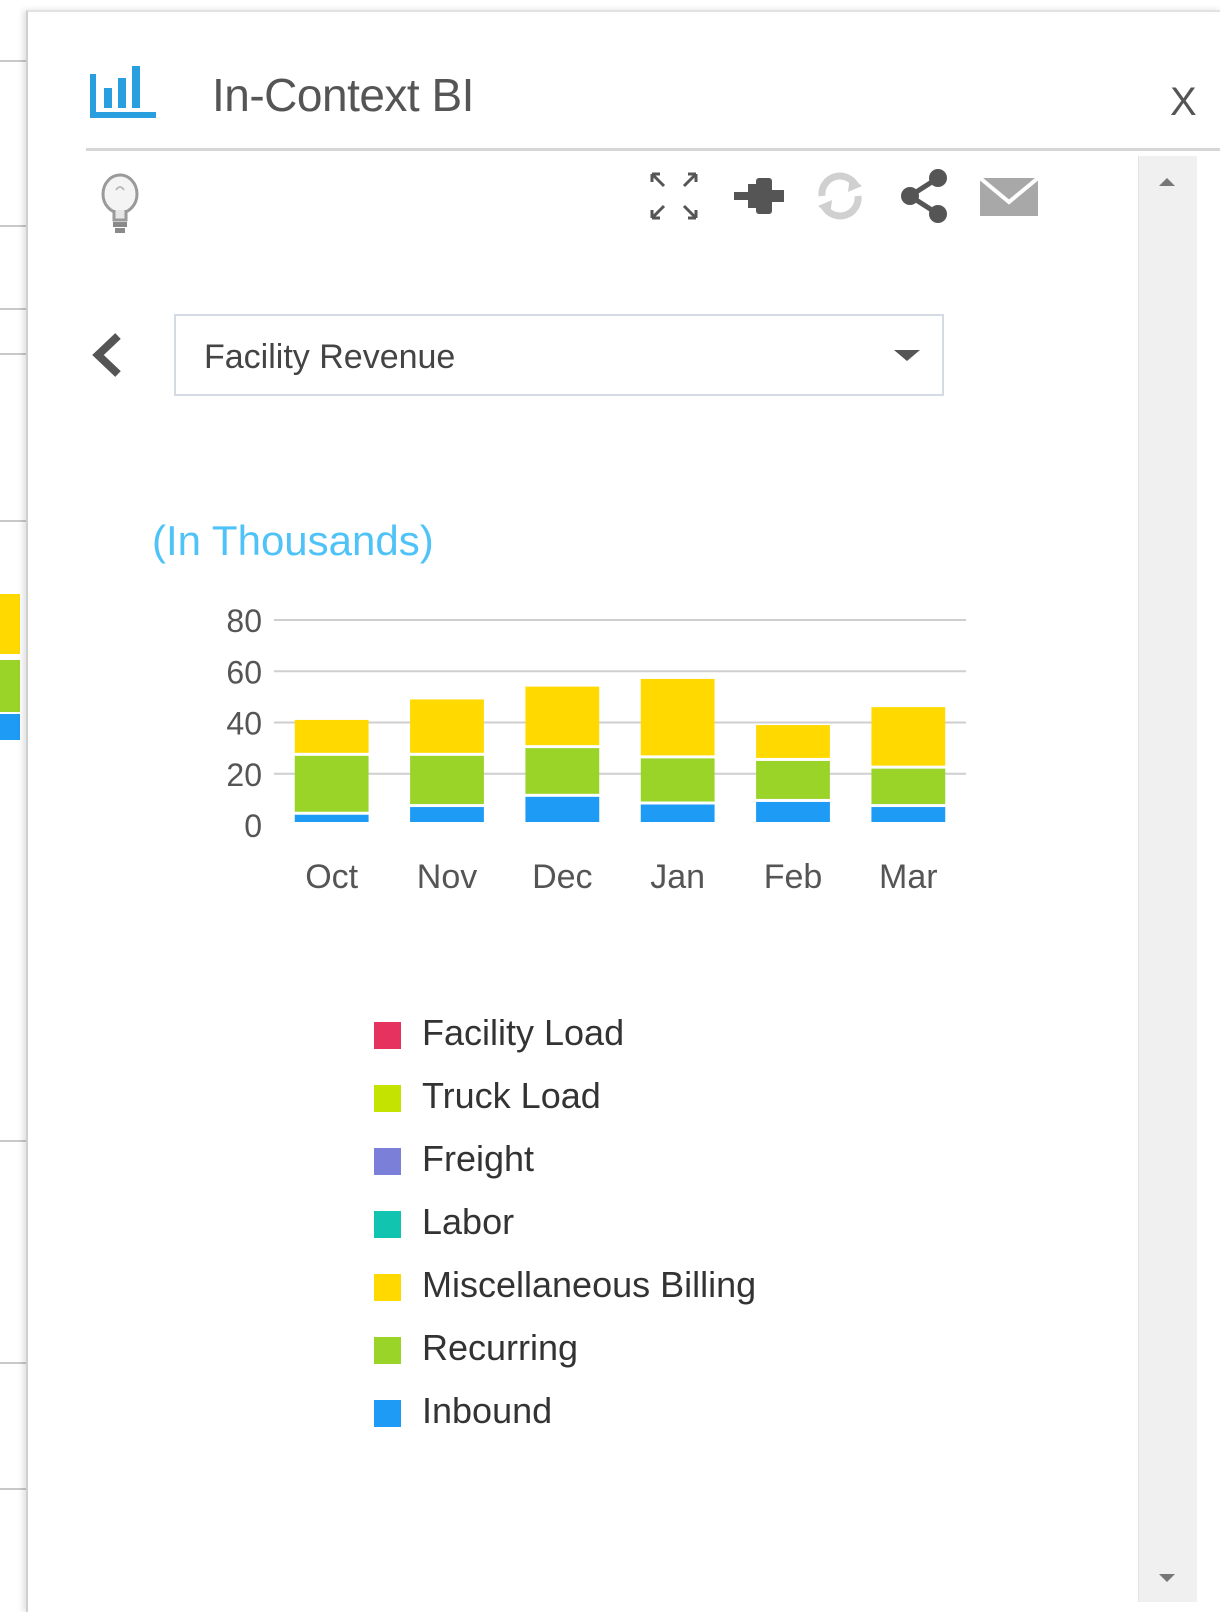 The image size is (1220, 1612). Describe the element at coordinates (500, 1347) in the screenshot. I see `legend-label: Recurring` at that location.